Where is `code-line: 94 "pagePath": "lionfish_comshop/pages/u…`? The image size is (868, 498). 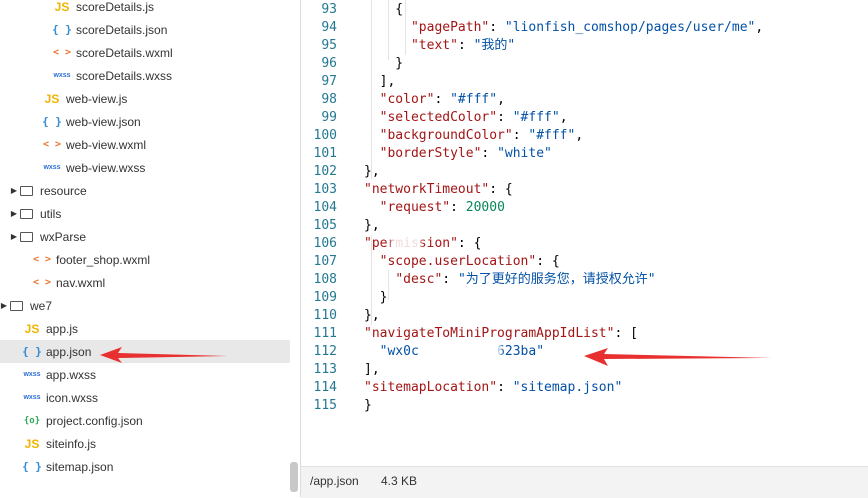
code-line: 94 "pagePath": "lionfish_comshop/pages/u… is located at coordinates (584, 28).